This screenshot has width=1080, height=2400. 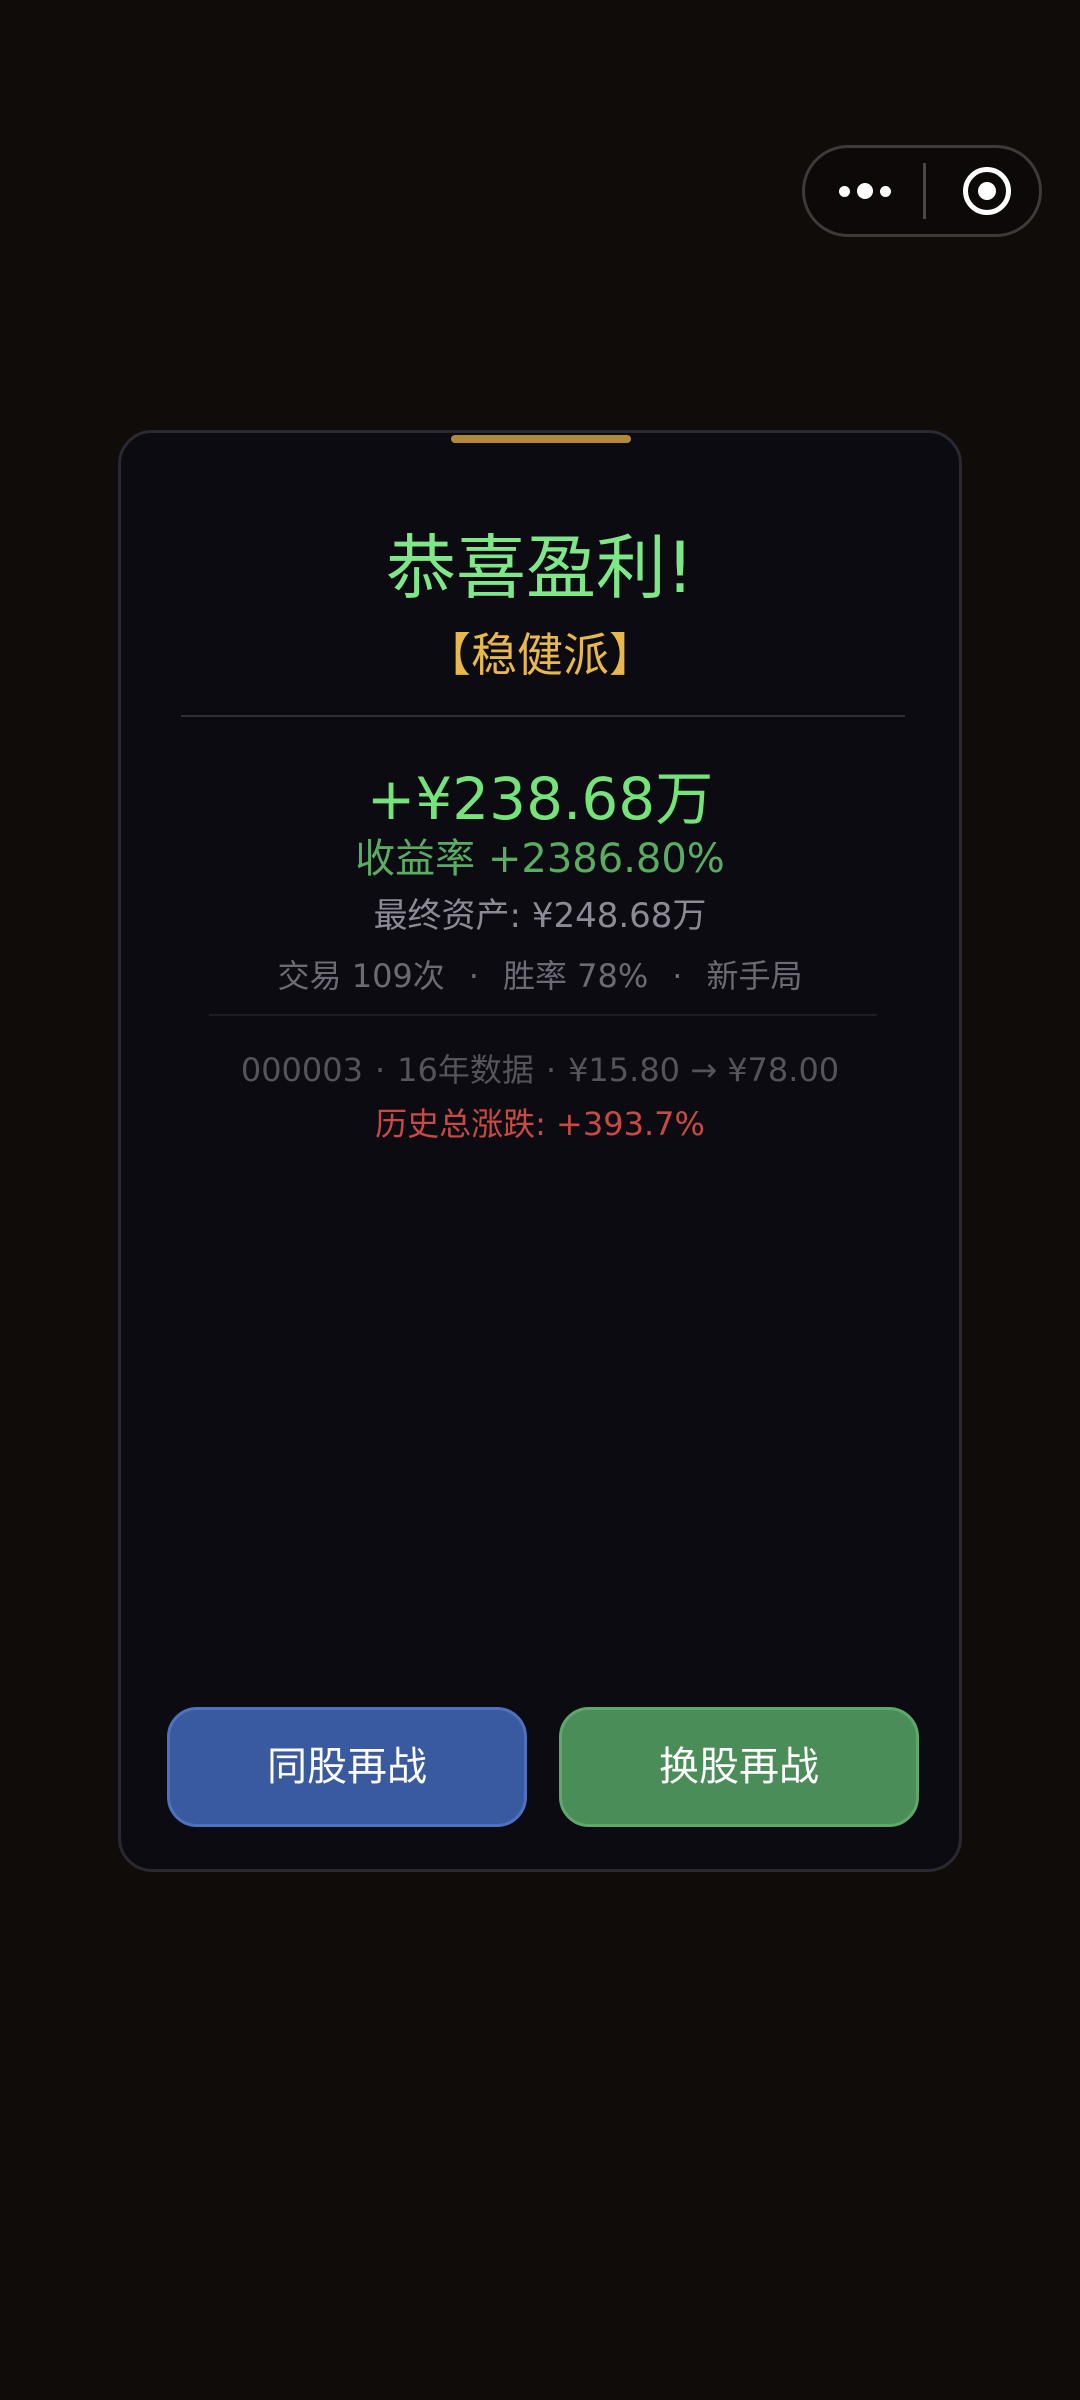 I want to click on return-rate: 收益率 +2386.80%, so click(x=540, y=859).